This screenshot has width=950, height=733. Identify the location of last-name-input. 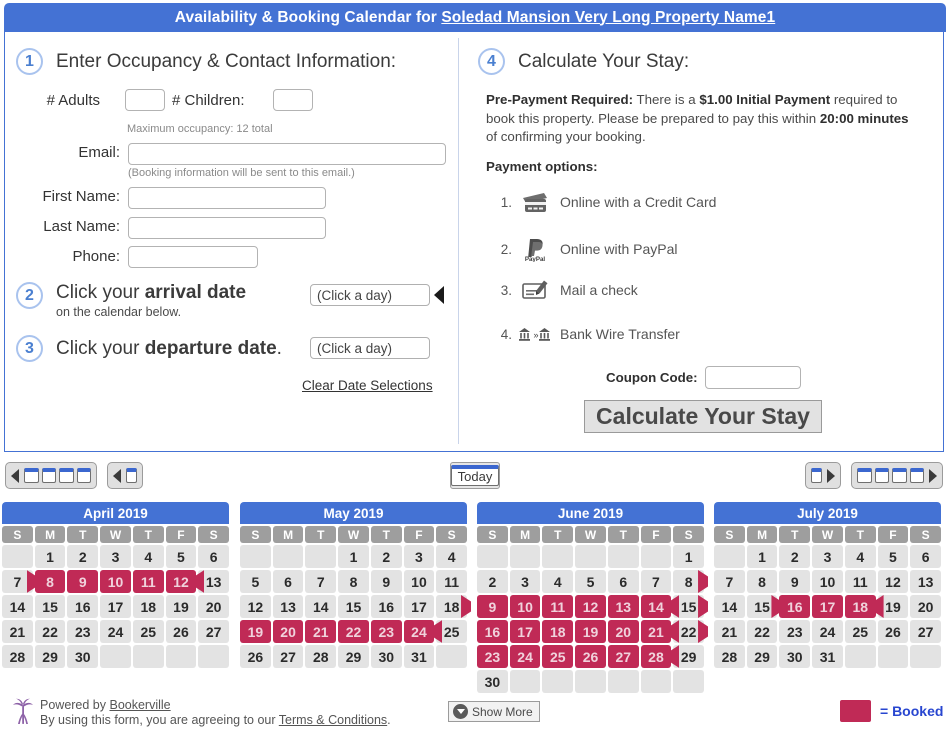
(227, 228).